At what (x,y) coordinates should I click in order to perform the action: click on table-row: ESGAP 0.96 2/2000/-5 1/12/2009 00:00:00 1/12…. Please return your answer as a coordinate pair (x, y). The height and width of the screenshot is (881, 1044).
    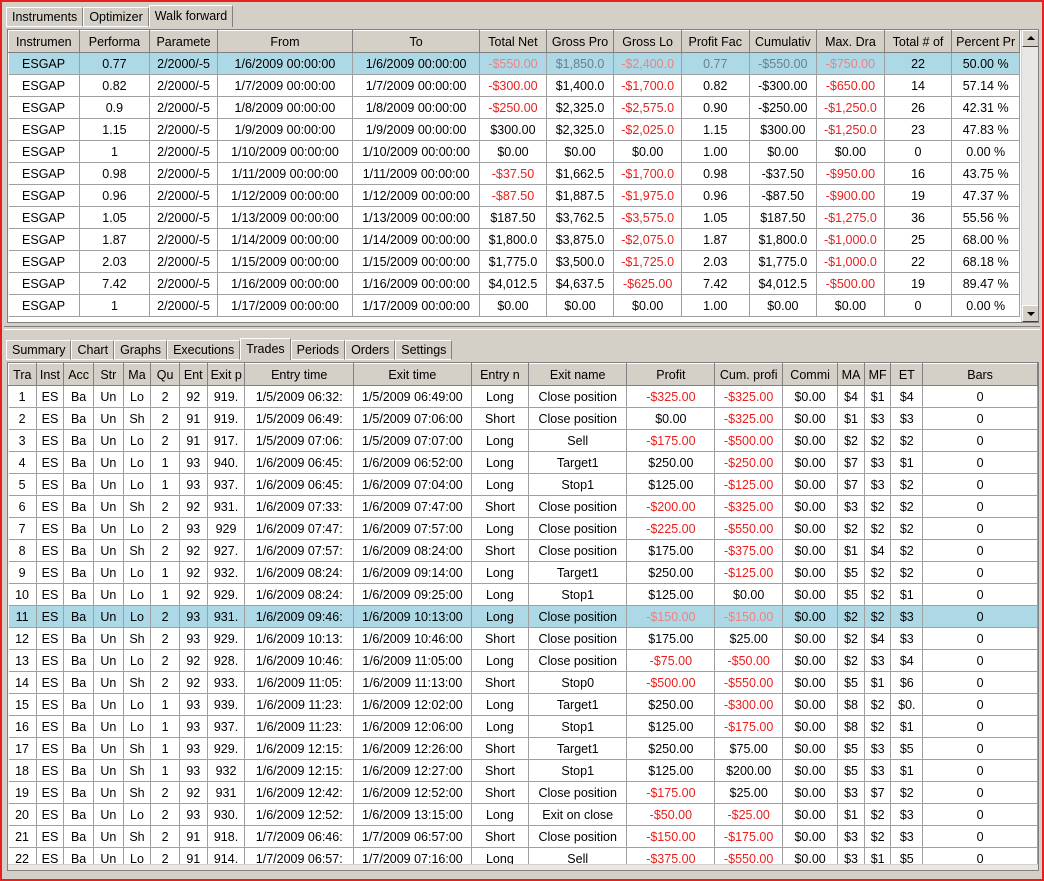
    Looking at the image, I should click on (514, 195).